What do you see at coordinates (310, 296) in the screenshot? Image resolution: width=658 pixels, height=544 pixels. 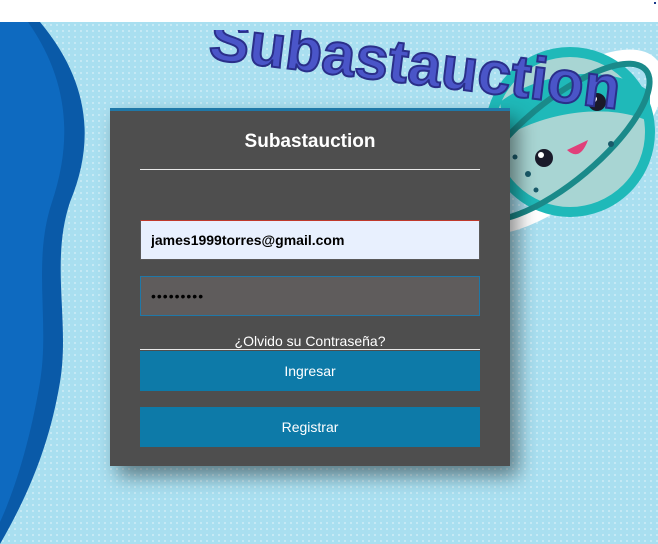 I see `password-field` at bounding box center [310, 296].